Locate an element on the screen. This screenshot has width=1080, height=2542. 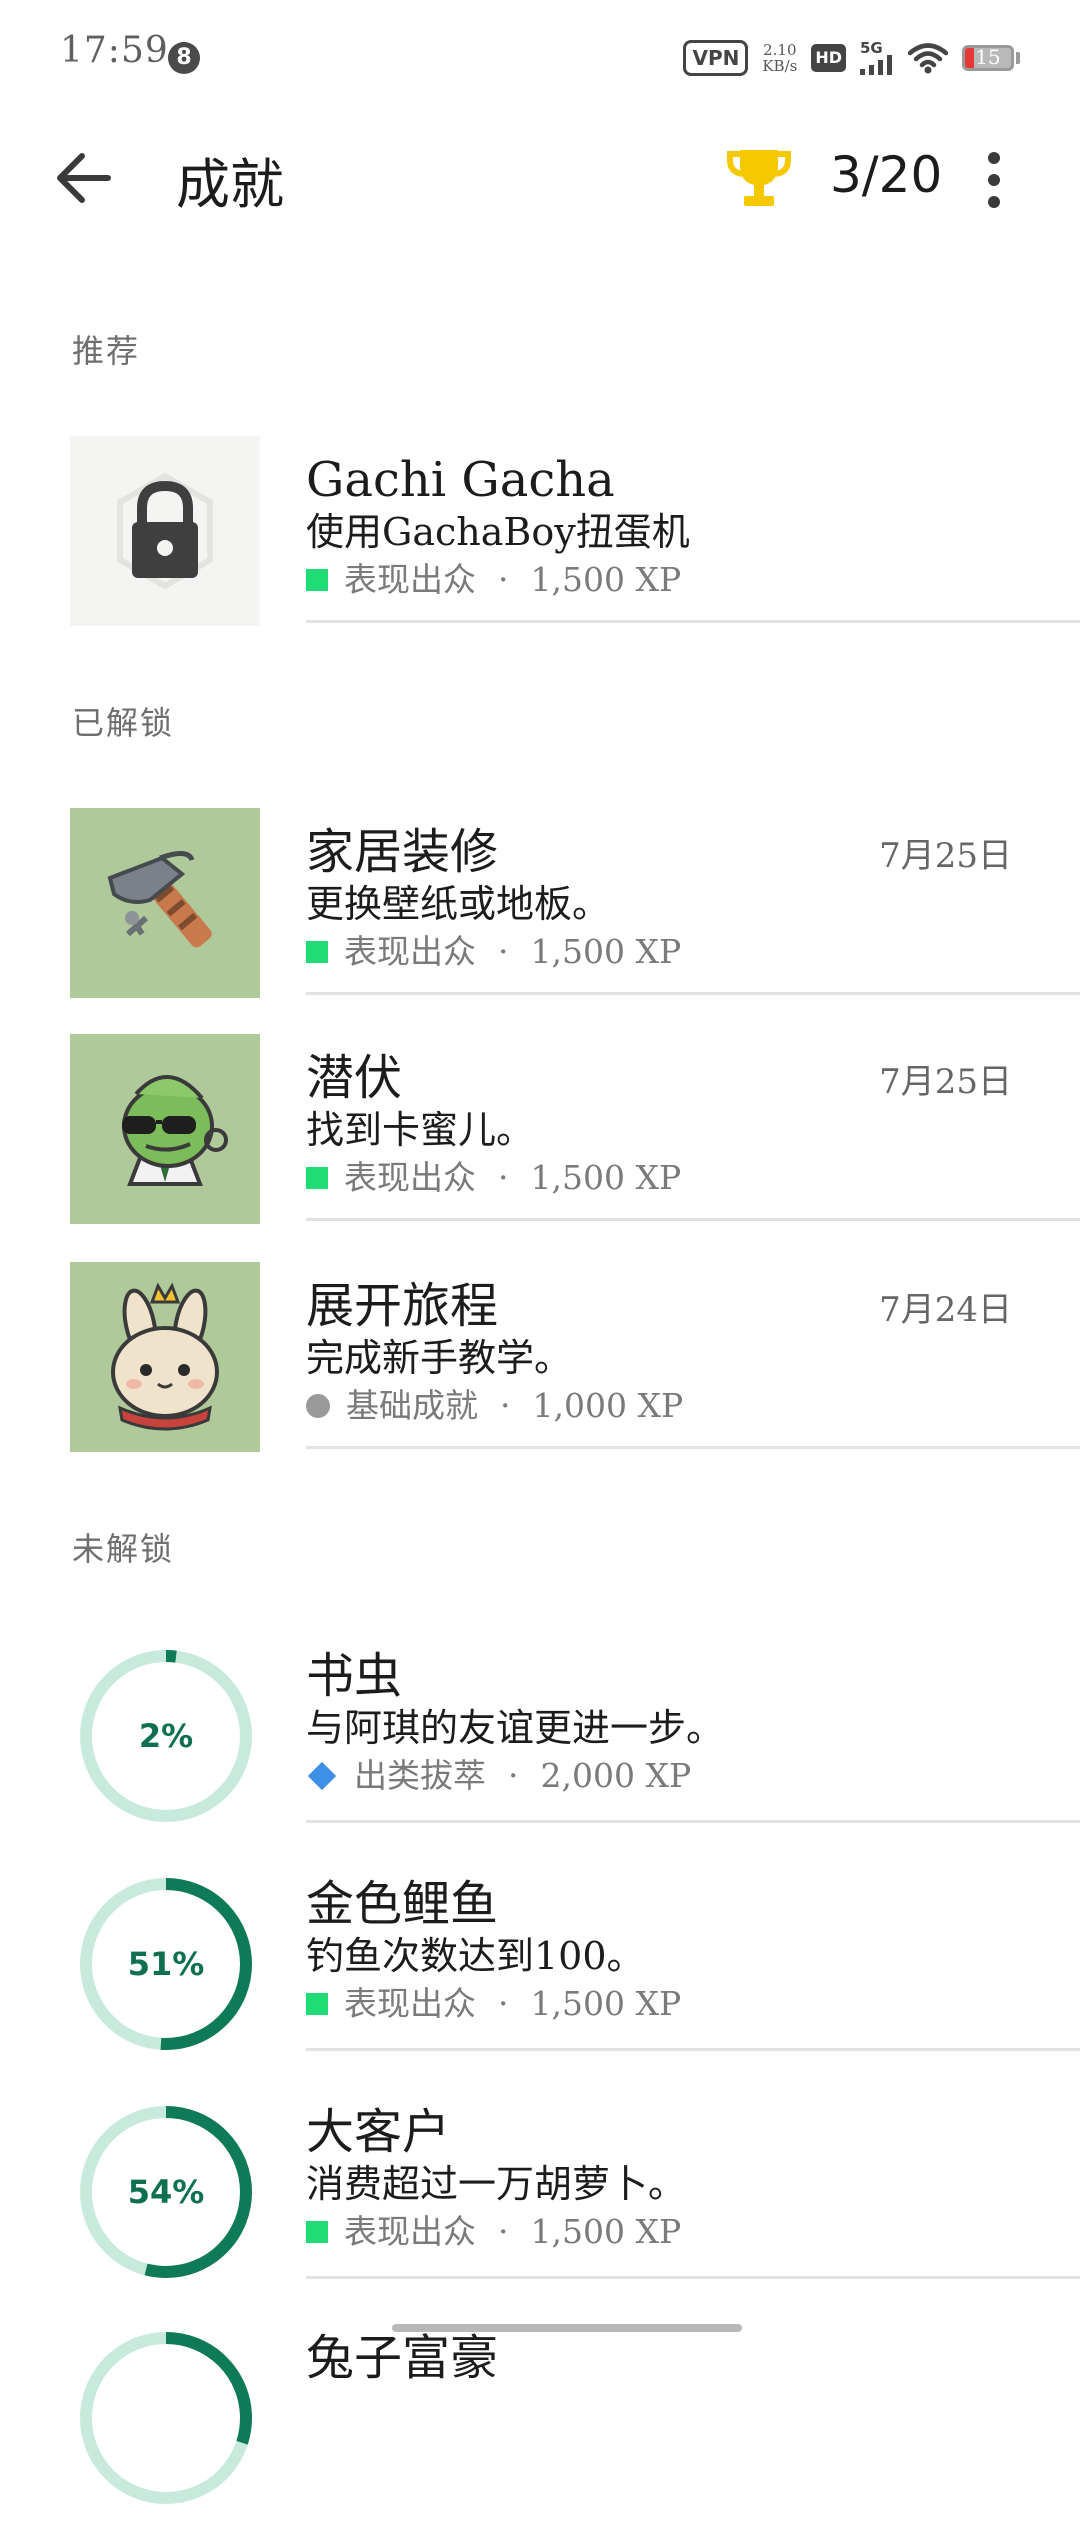
network-speed-value: 2.10 is located at coordinates (780, 50).